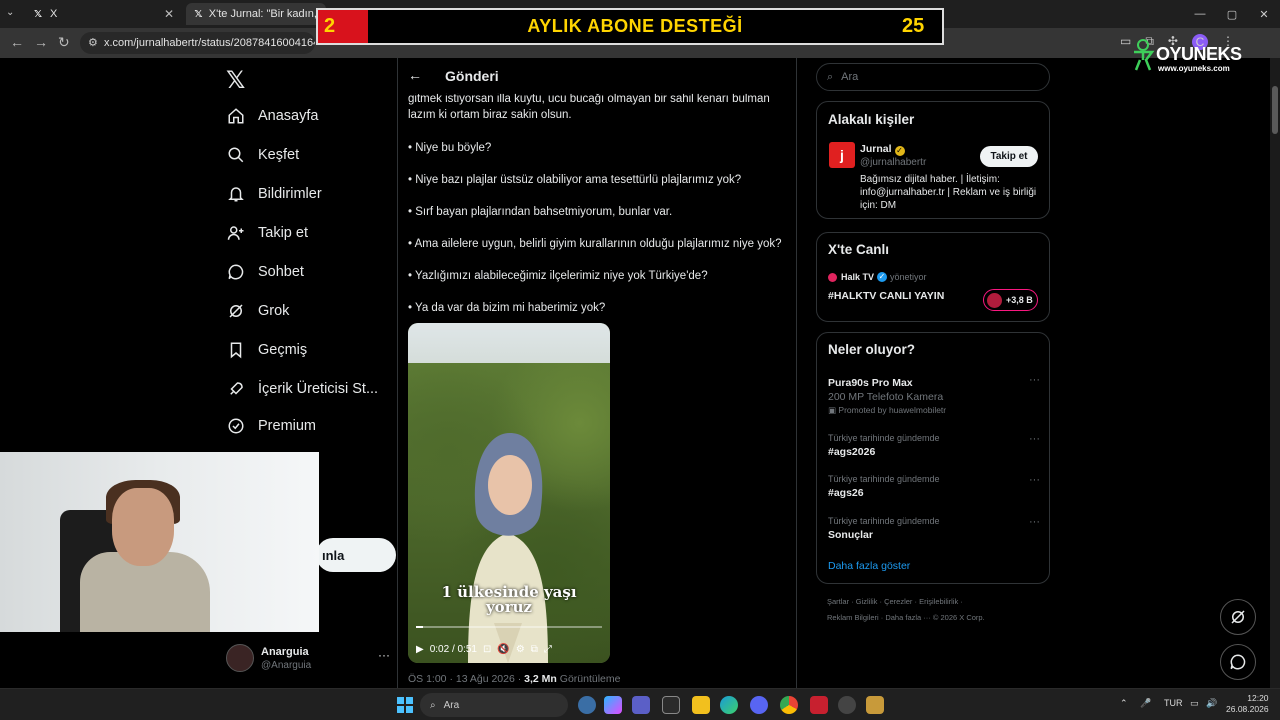 Image resolution: width=1280 pixels, height=720 pixels. Describe the element at coordinates (1275, 110) in the screenshot. I see `scrollbar-thumb` at that location.